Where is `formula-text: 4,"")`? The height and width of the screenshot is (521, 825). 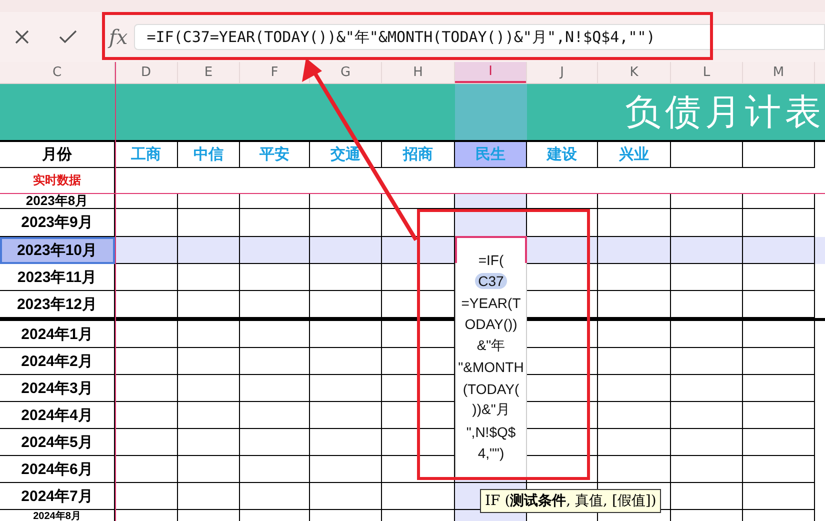
formula-text: 4,"") is located at coordinates (491, 453).